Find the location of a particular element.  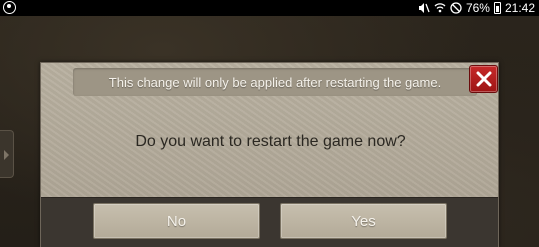

status-bar: 76% 21:42 is located at coordinates (269, 8).